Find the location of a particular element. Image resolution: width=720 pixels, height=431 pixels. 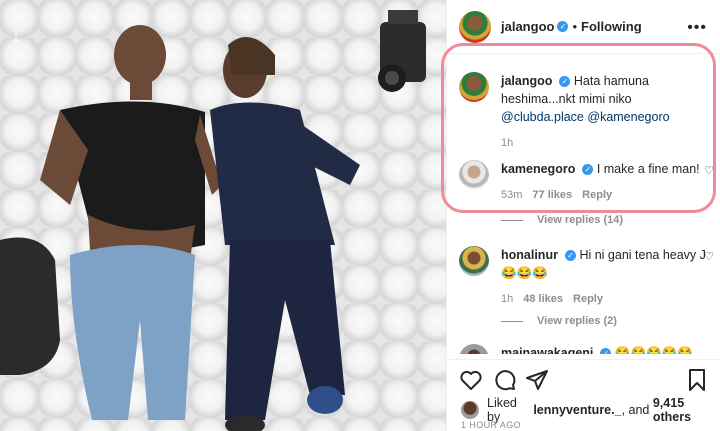

heart-icon is located at coordinates (471, 380).